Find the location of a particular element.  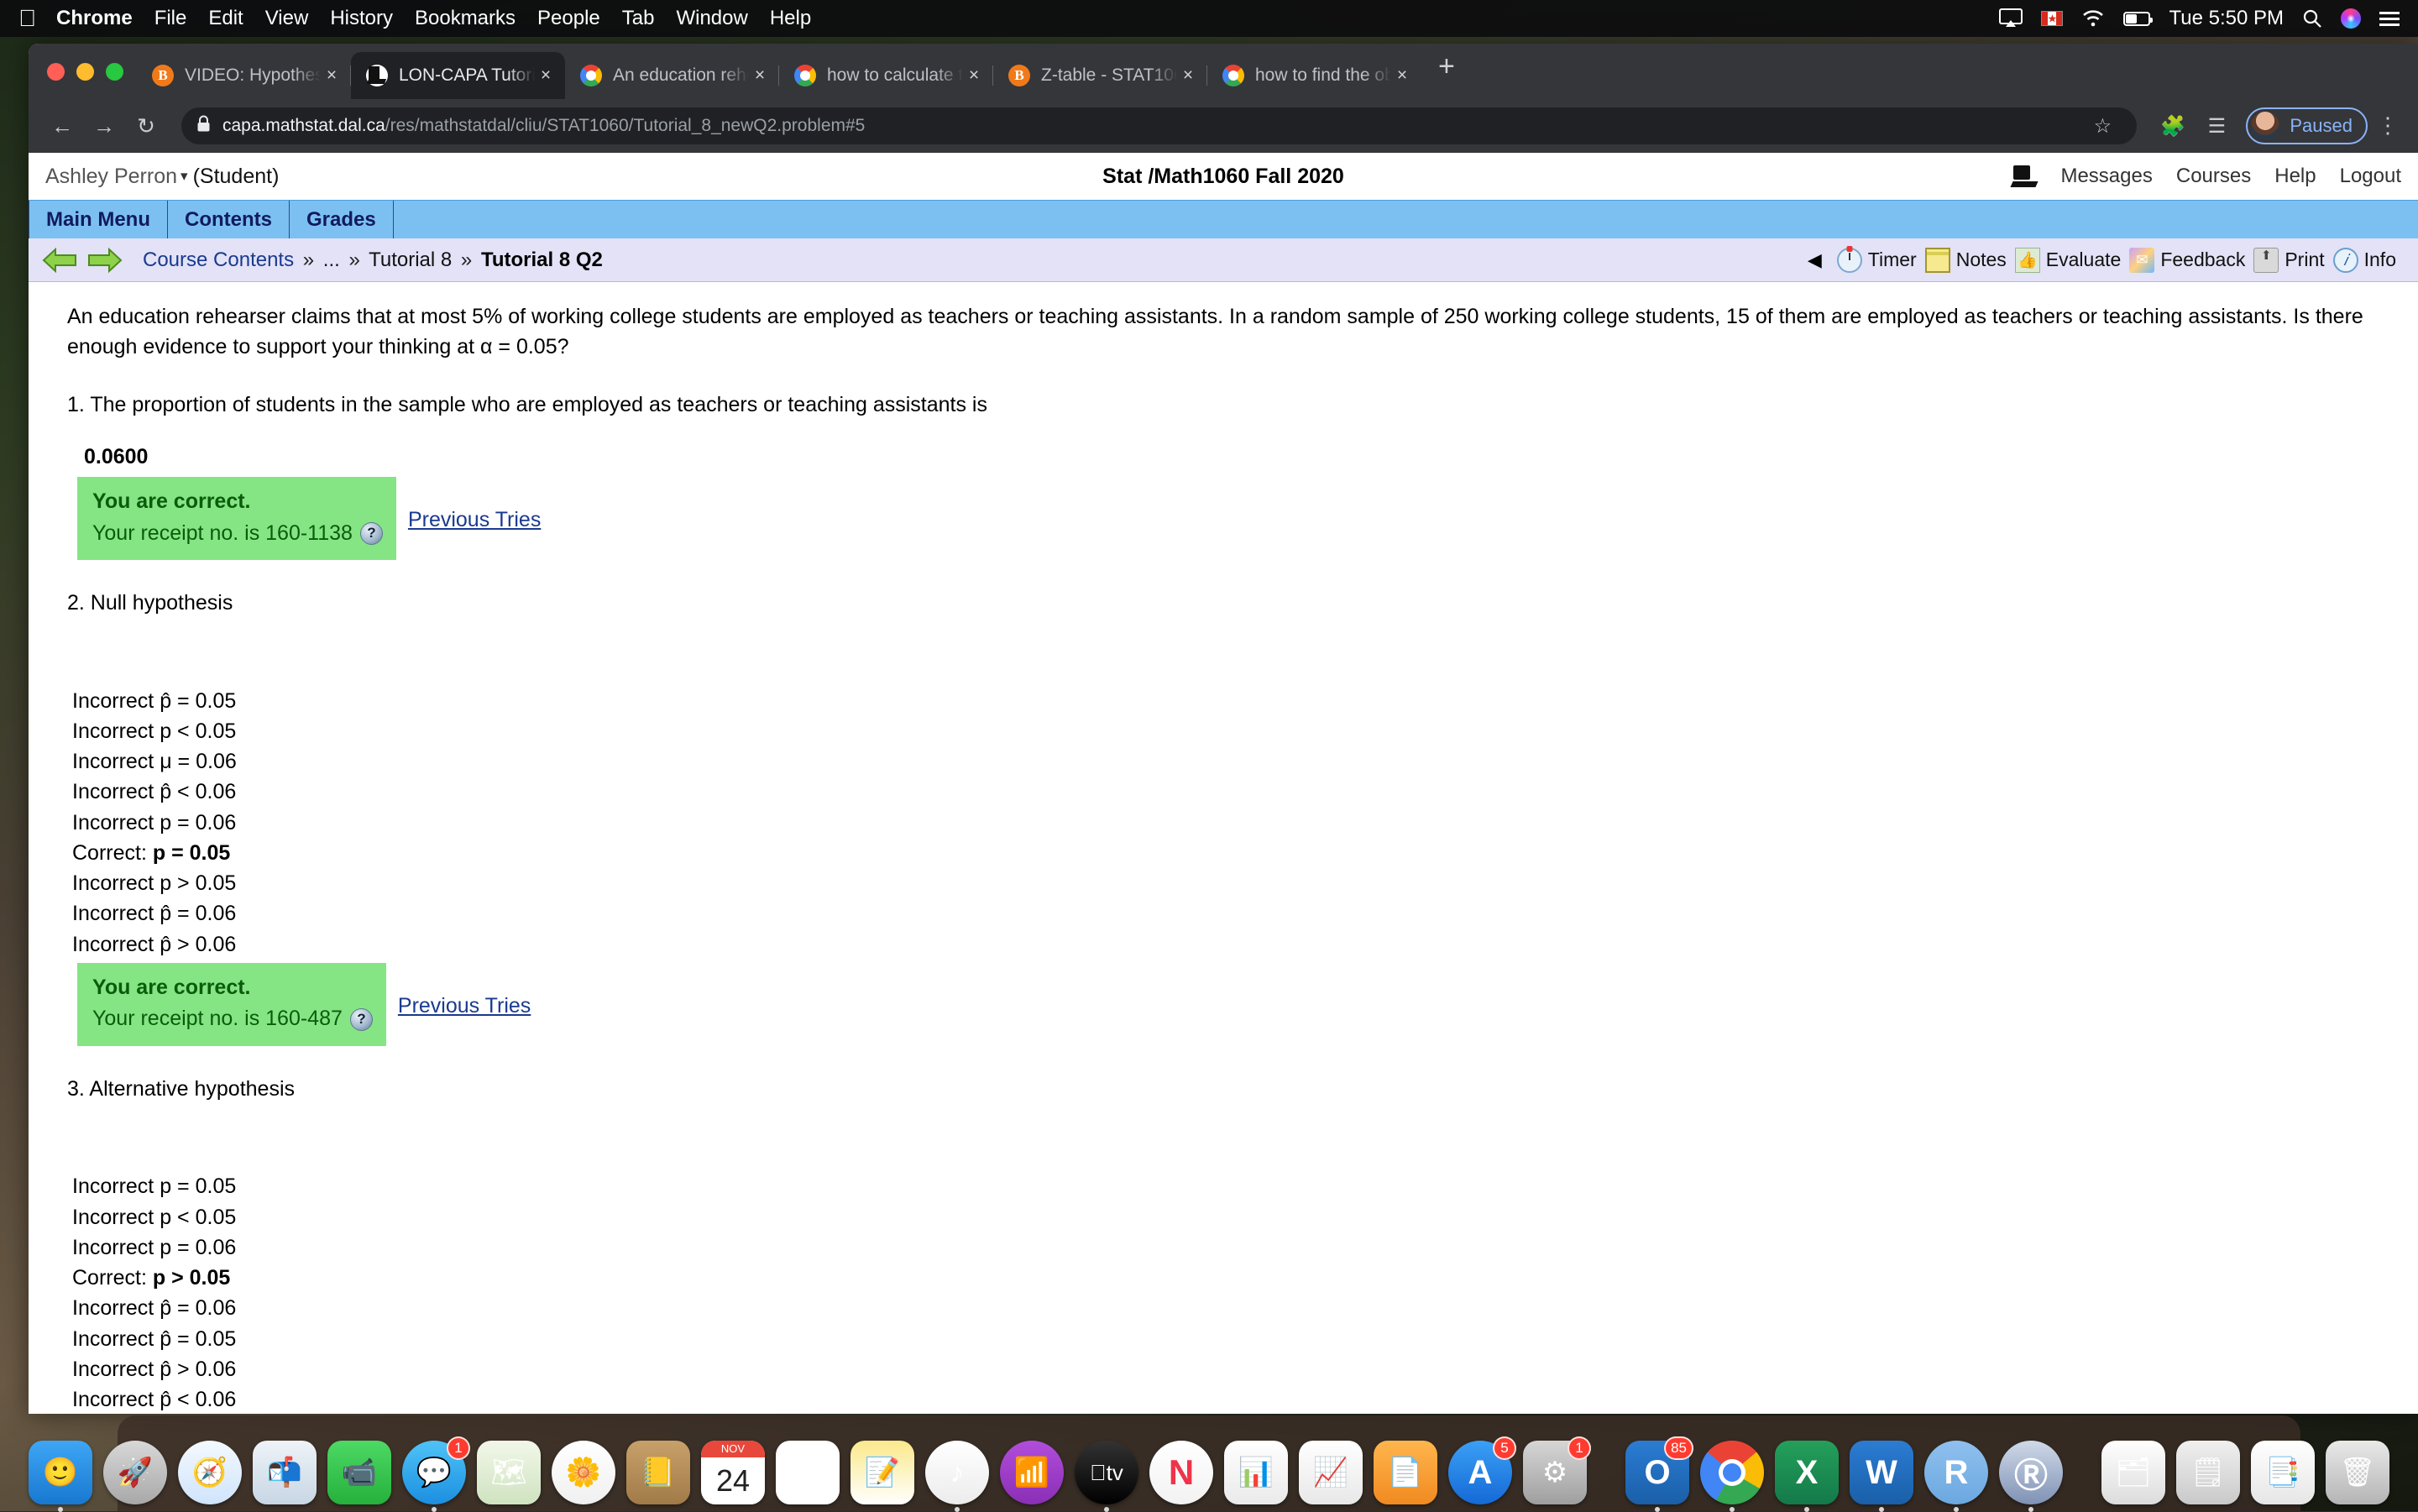

dock-item-trash: 🗑 is located at coordinates (2357, 1472).